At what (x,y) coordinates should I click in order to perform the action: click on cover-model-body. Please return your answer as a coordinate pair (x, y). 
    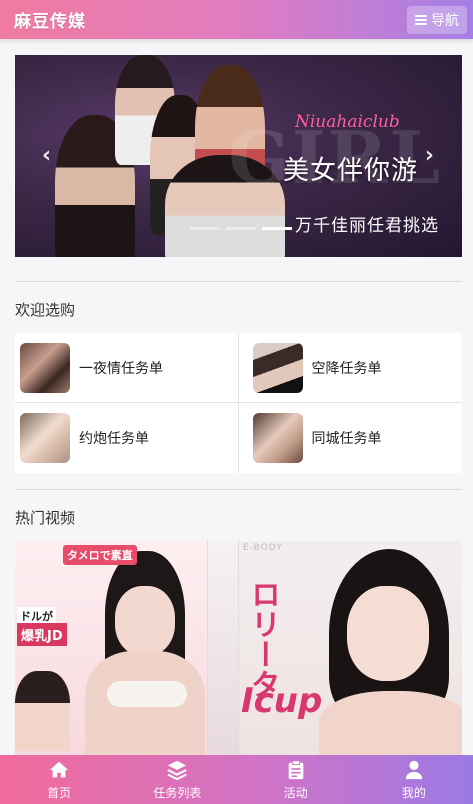
    Looking at the image, I should click on (390, 723).